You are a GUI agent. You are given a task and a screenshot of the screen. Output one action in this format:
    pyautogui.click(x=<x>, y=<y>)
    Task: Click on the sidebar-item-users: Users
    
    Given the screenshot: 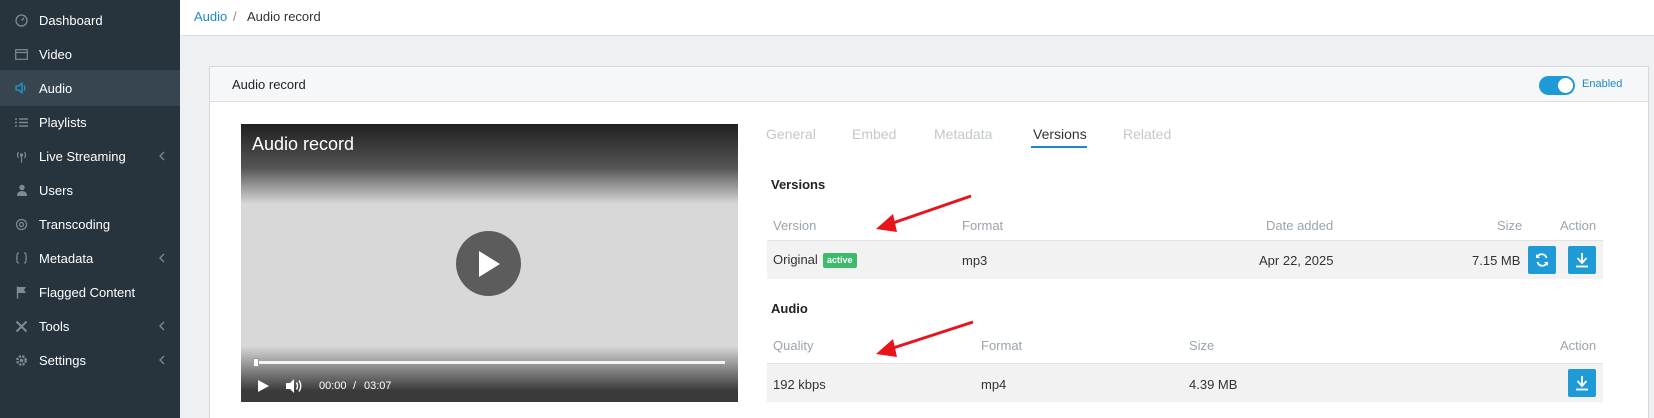 What is the action you would take?
    pyautogui.click(x=90, y=190)
    